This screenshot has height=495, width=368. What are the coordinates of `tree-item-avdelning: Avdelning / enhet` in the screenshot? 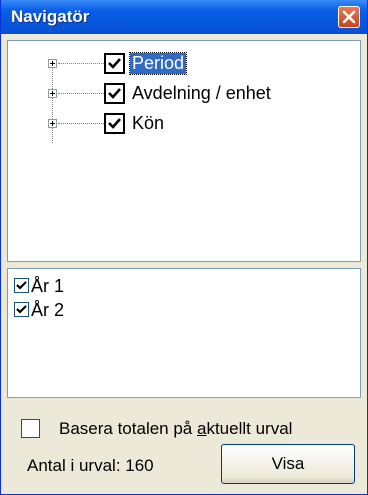 It's located at (183, 93).